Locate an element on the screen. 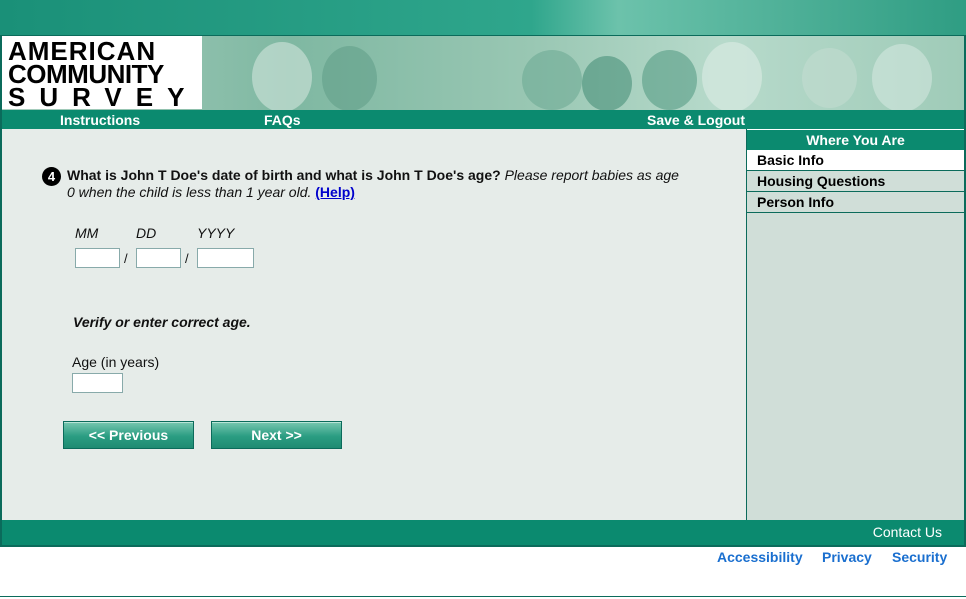 The height and width of the screenshot is (599, 966). age-input is located at coordinates (97, 383).